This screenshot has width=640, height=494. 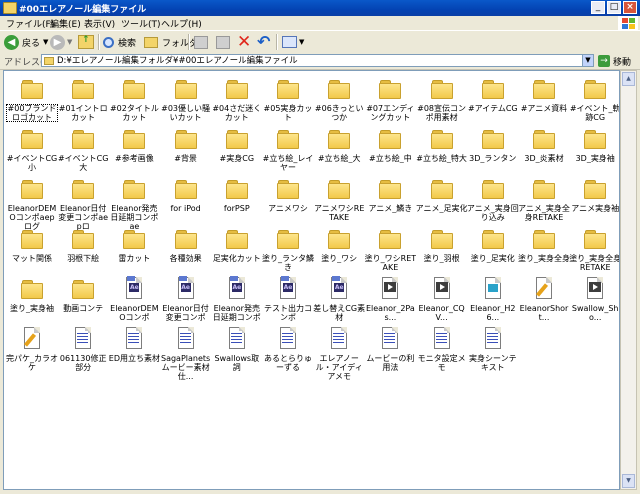 I want to click on folder-item: #08宣伝コンポ用素材, so click(x=442, y=99).